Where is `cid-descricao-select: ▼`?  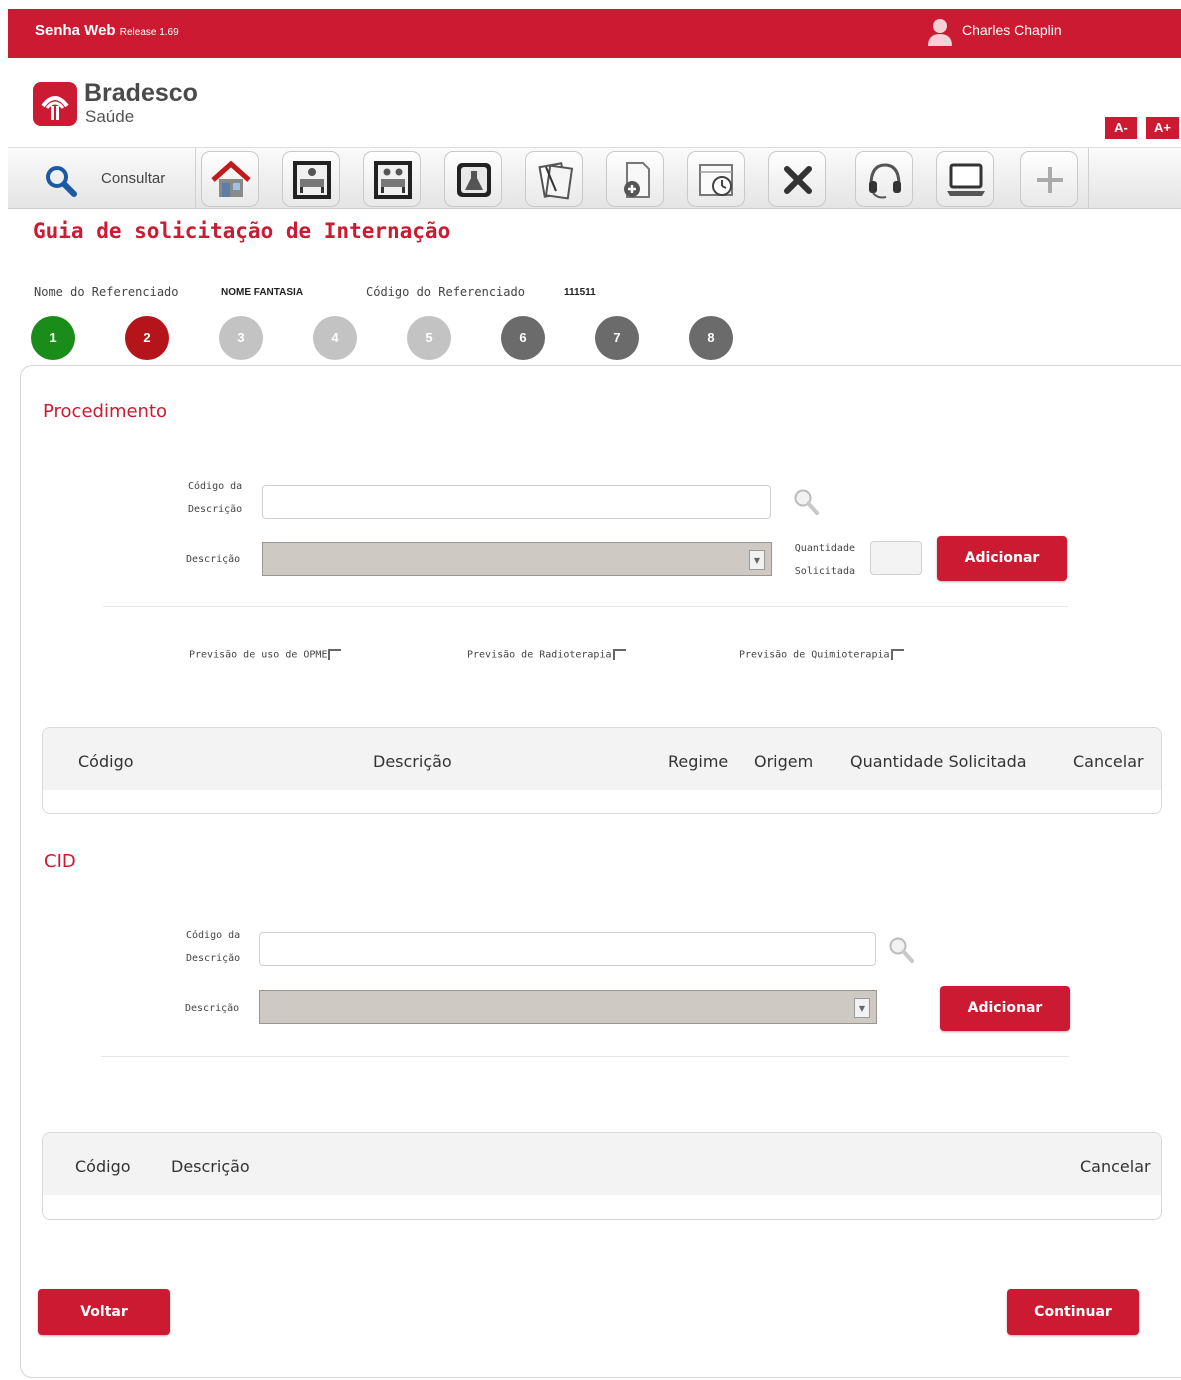 cid-descricao-select: ▼ is located at coordinates (568, 1007).